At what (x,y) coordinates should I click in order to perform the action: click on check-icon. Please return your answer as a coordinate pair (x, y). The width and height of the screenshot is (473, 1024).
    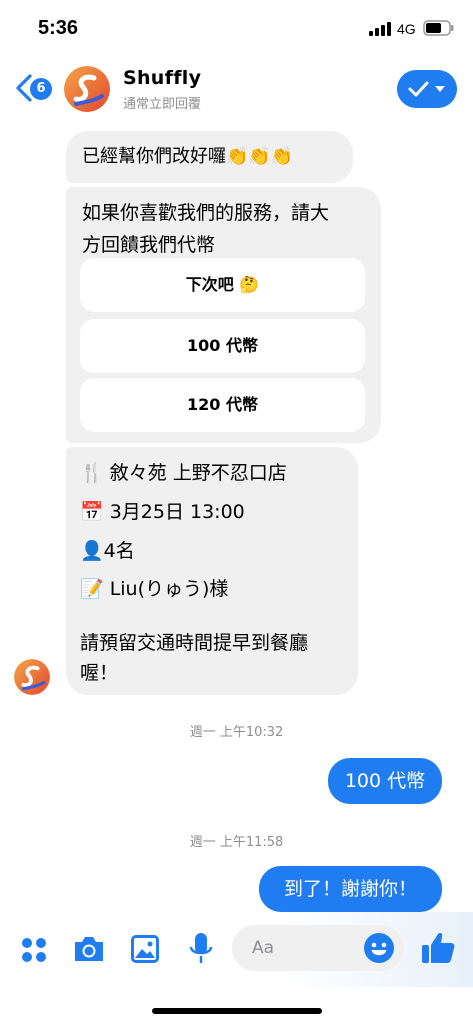
    Looking at the image, I should click on (426, 89).